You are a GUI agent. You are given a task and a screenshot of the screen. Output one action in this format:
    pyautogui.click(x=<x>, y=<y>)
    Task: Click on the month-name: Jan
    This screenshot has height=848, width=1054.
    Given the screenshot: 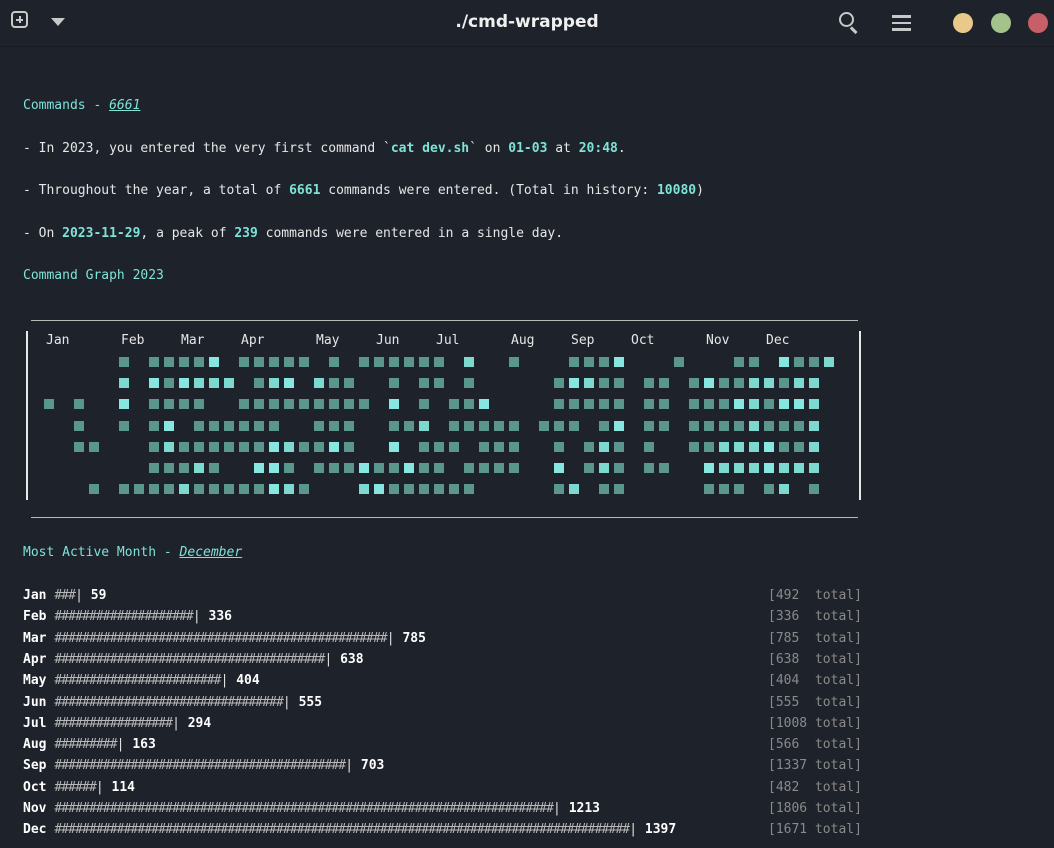 What is the action you would take?
    pyautogui.click(x=39, y=595)
    